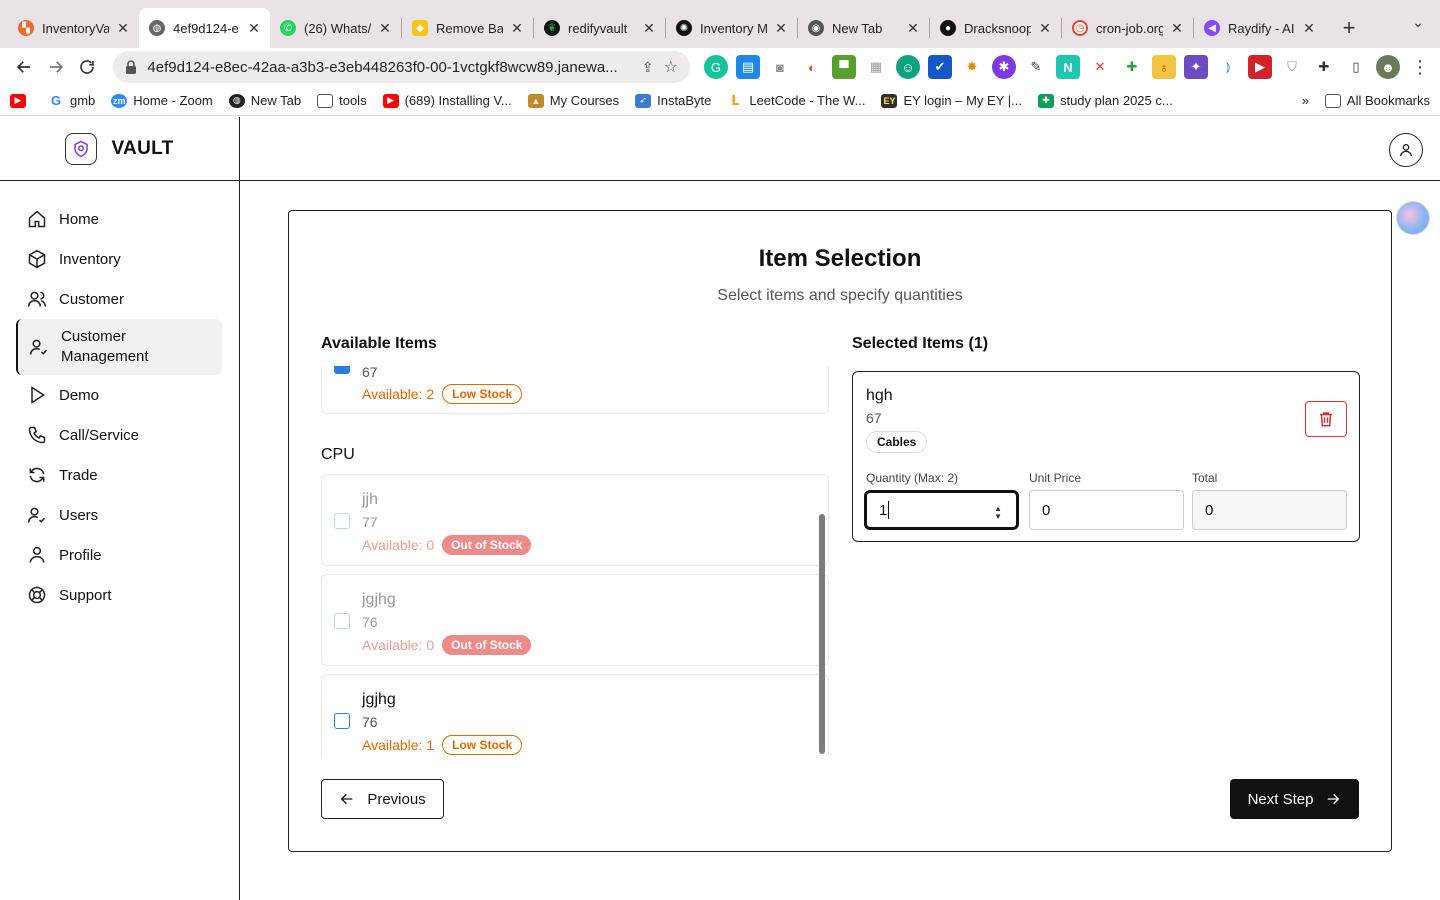 The width and height of the screenshot is (1440, 900). What do you see at coordinates (671, 67) in the screenshot?
I see `star-icon: ☆` at bounding box center [671, 67].